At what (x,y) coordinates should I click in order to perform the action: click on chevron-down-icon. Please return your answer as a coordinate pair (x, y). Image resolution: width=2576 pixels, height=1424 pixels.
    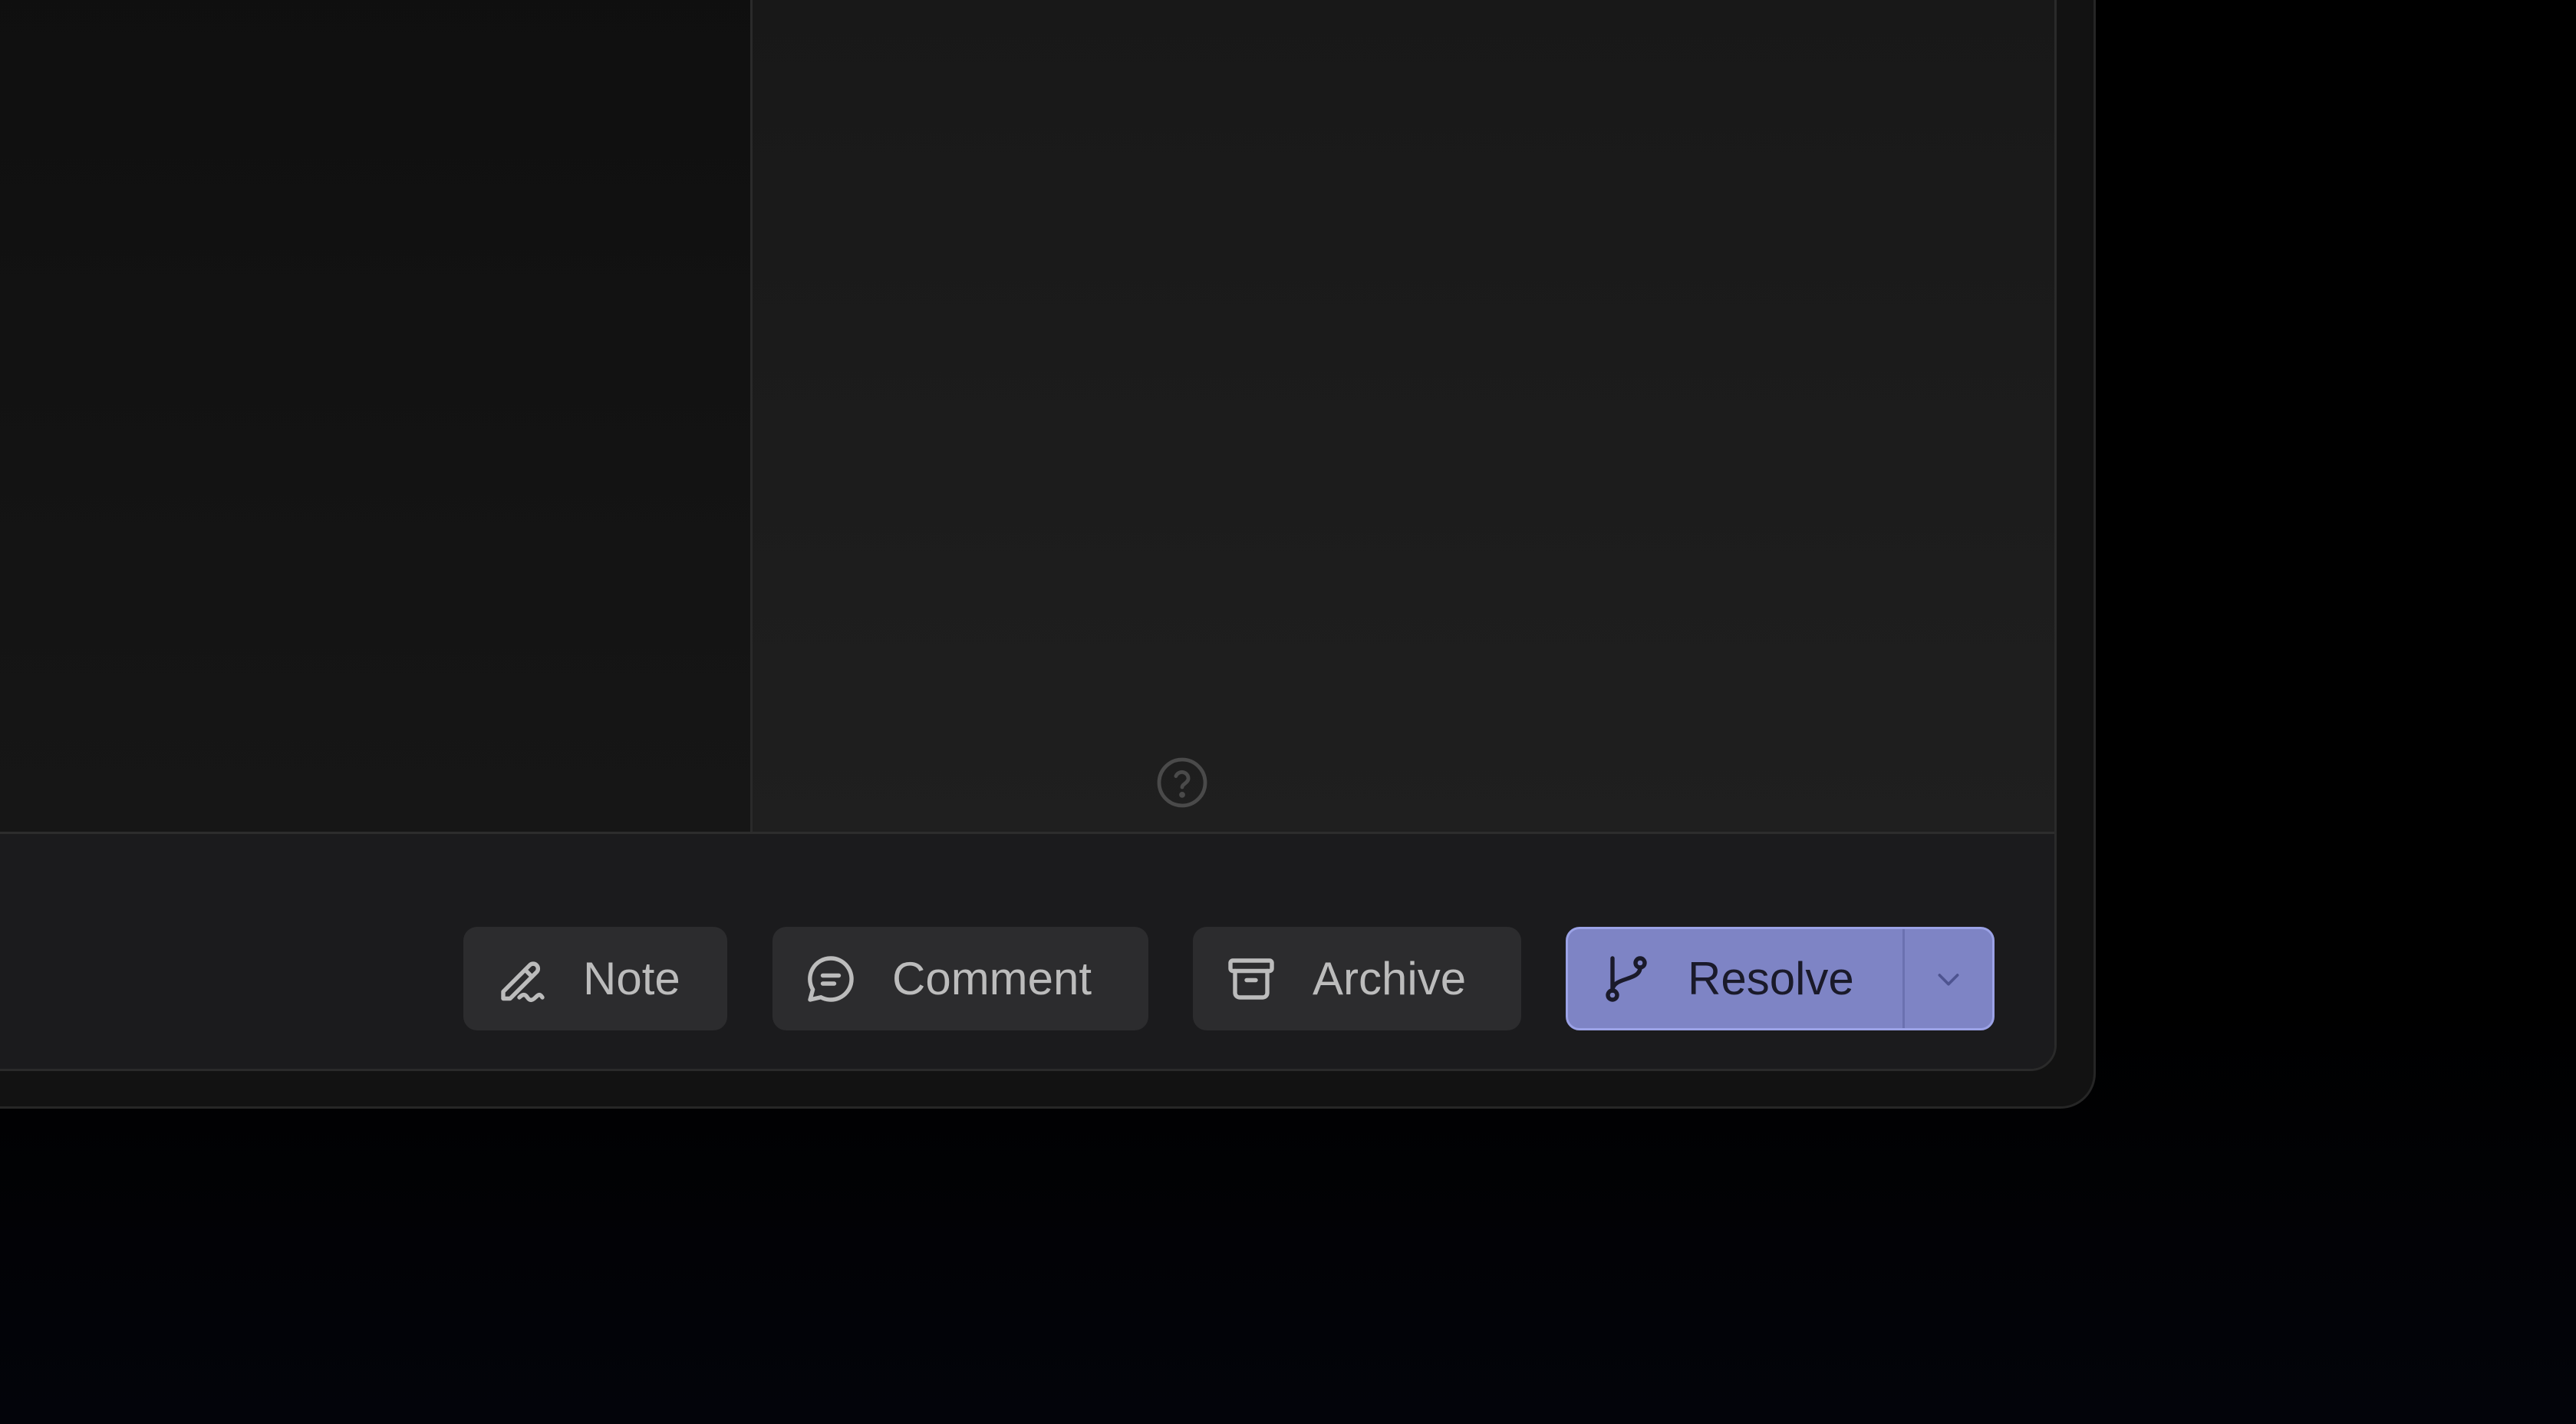
    Looking at the image, I should click on (1948, 979).